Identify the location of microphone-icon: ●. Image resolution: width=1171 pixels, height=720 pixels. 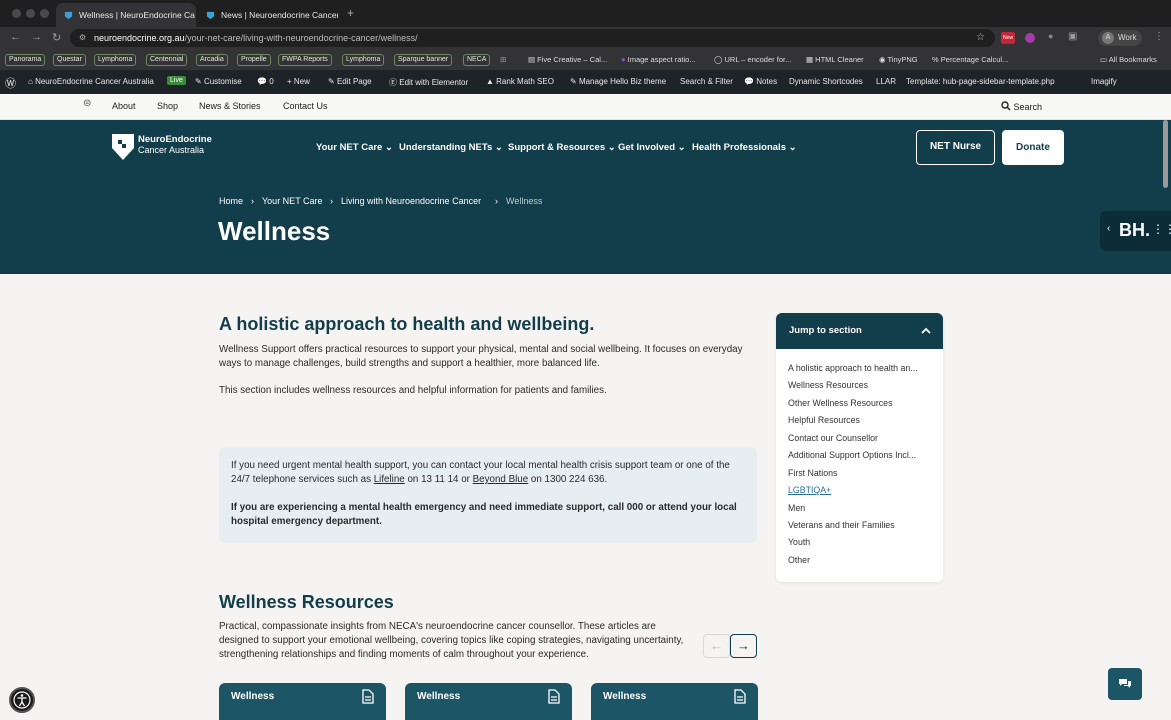
(1050, 36).